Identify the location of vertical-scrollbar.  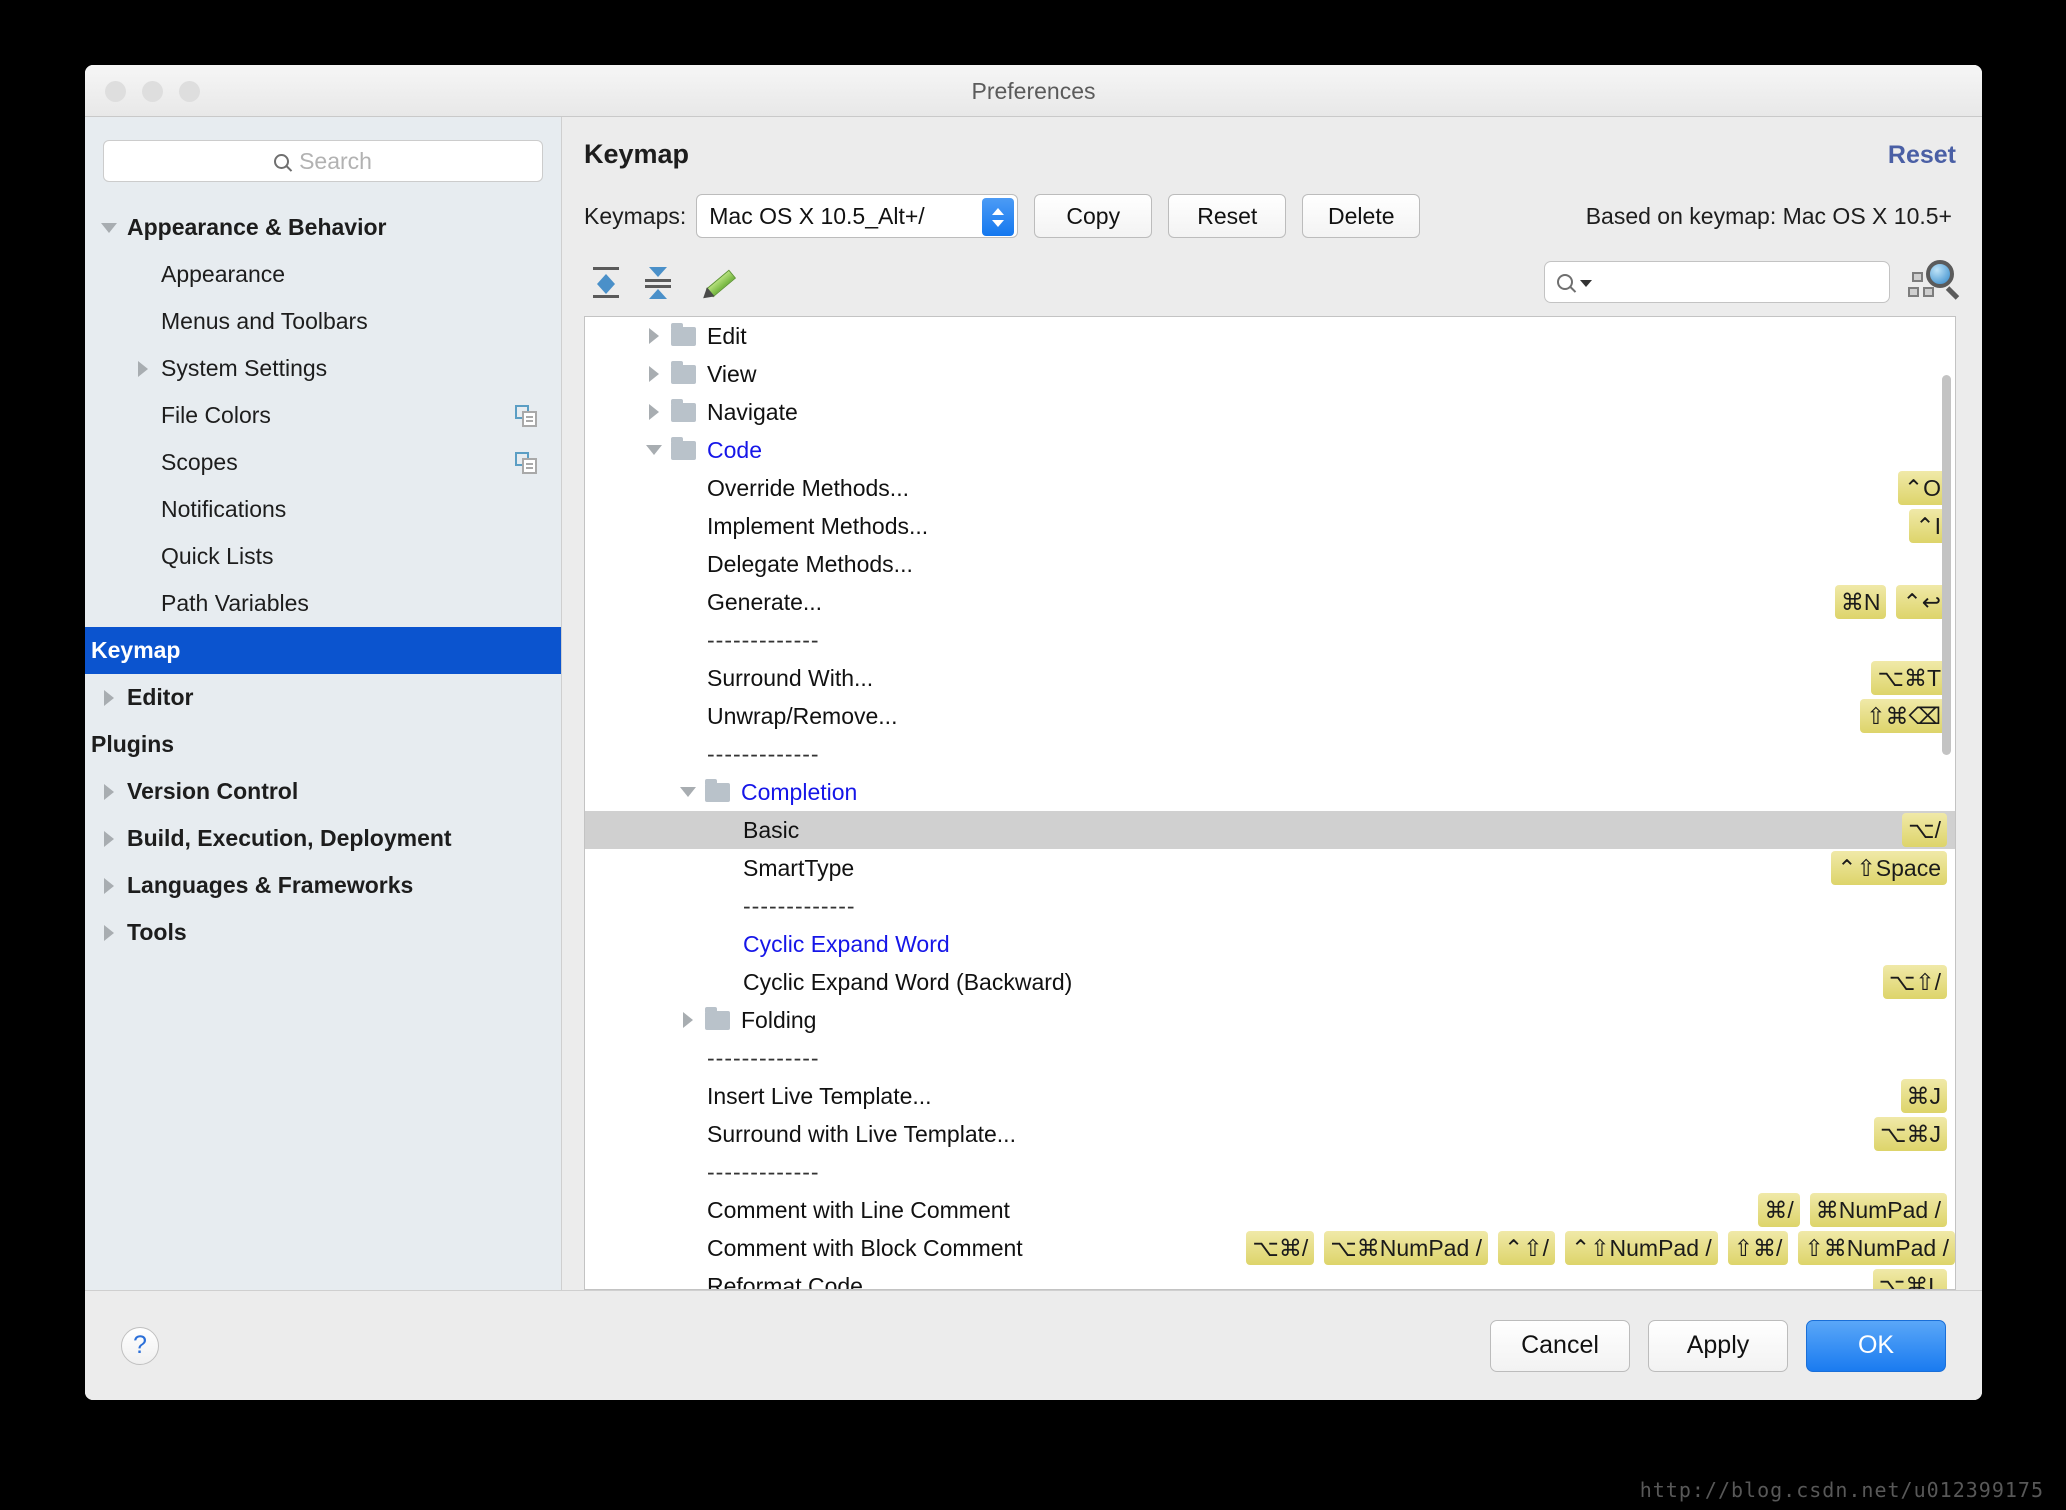
(1946, 565).